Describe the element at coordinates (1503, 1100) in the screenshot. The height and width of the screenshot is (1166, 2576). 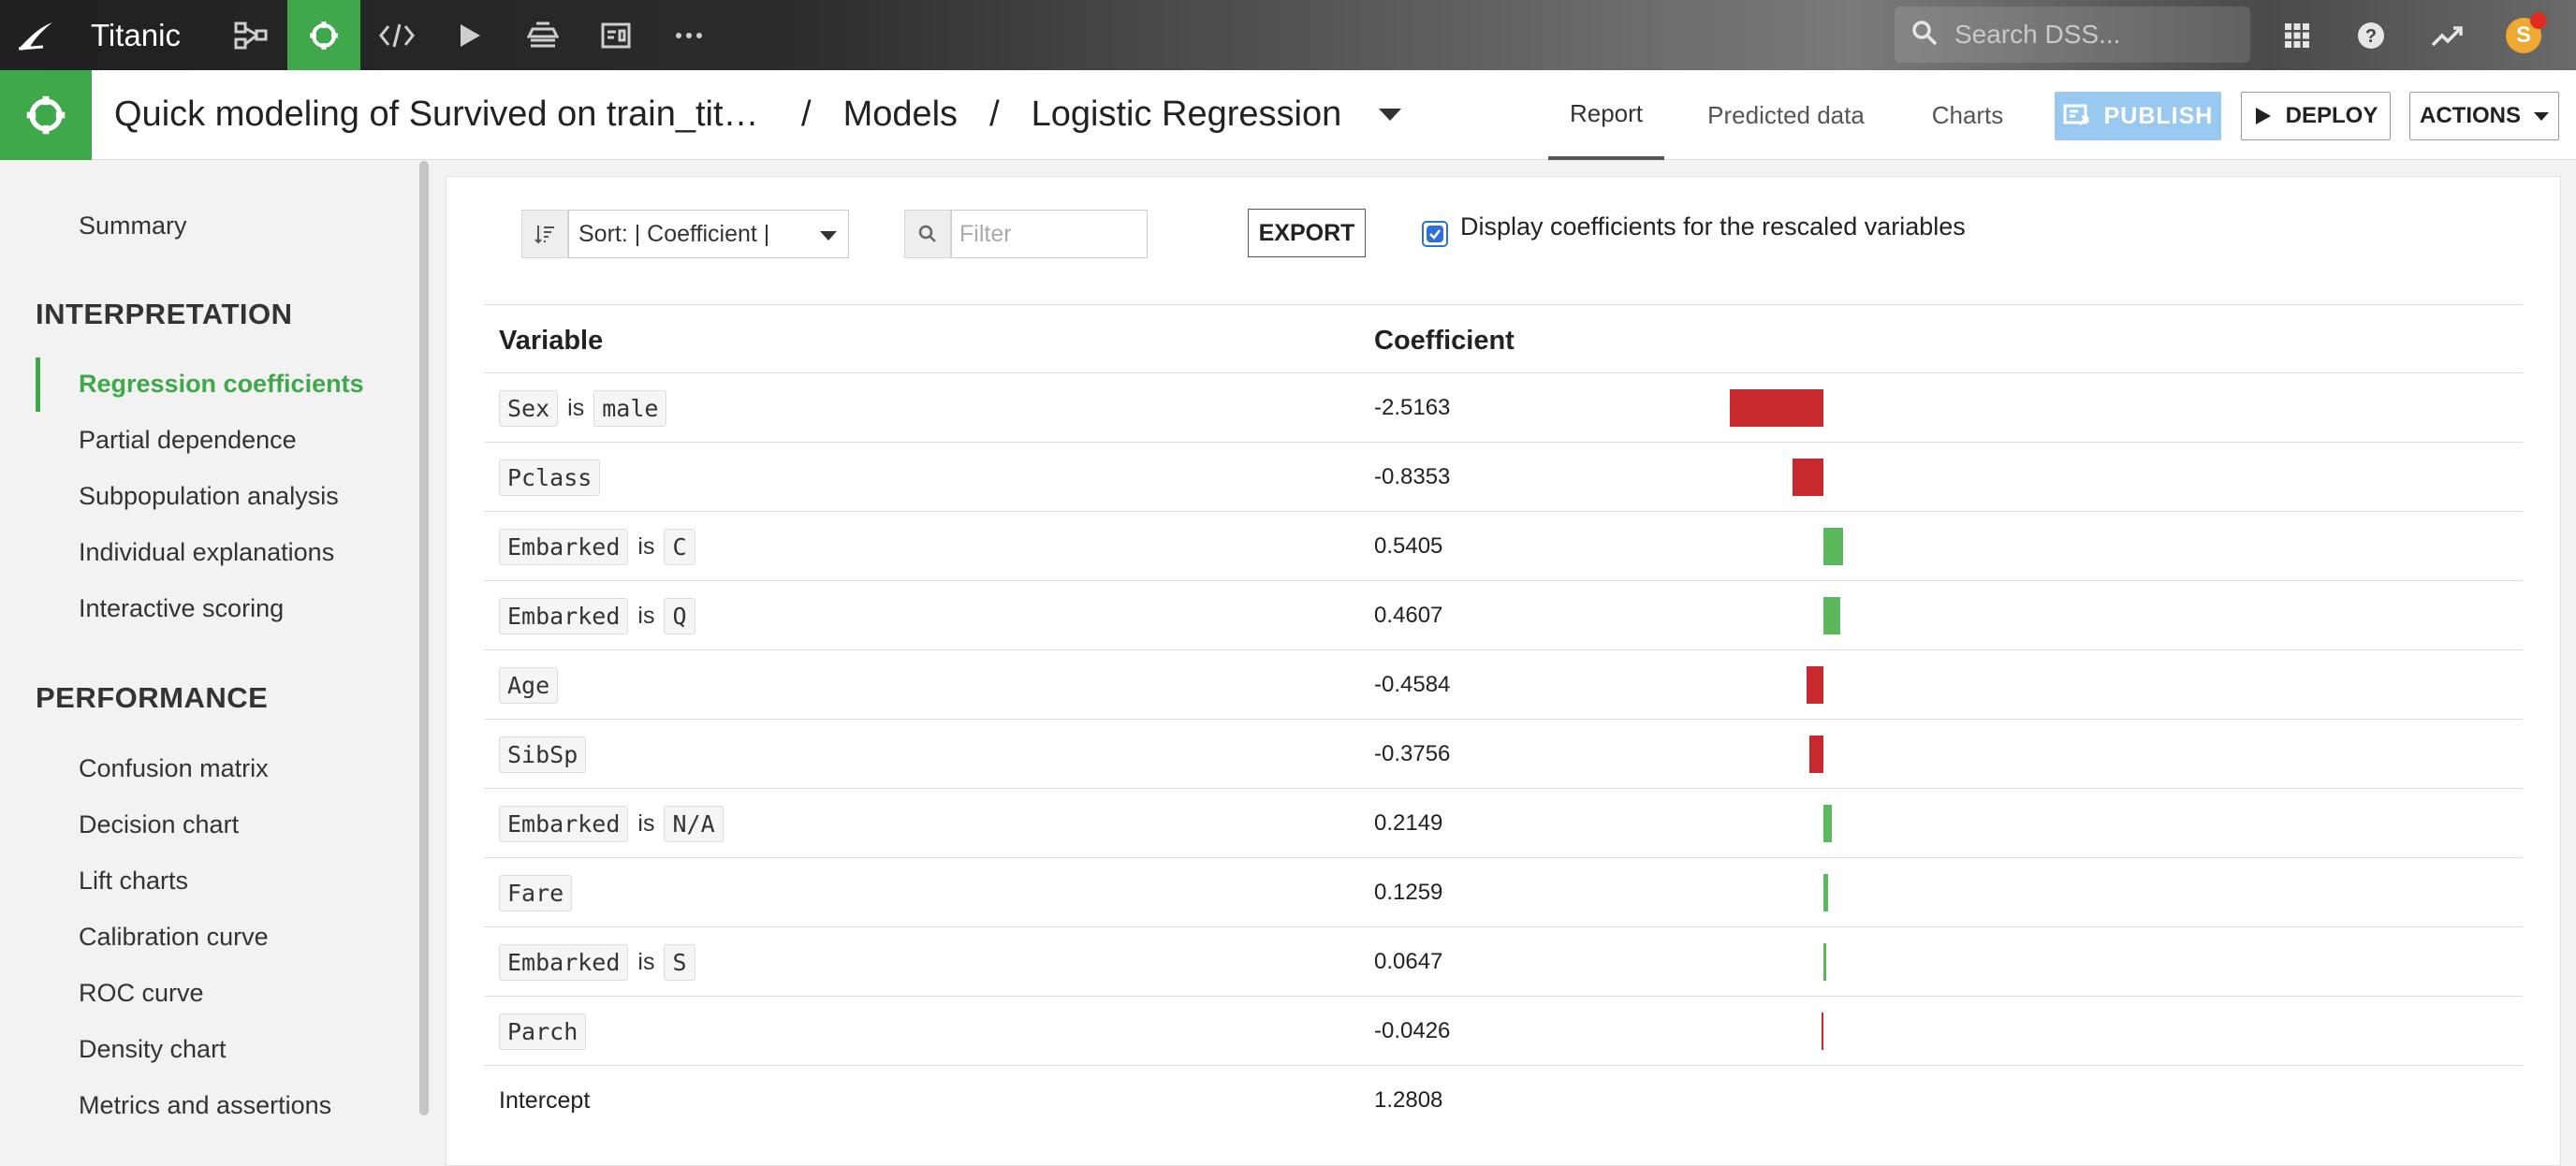
I see `intercept-row: Intercept 1.2808` at that location.